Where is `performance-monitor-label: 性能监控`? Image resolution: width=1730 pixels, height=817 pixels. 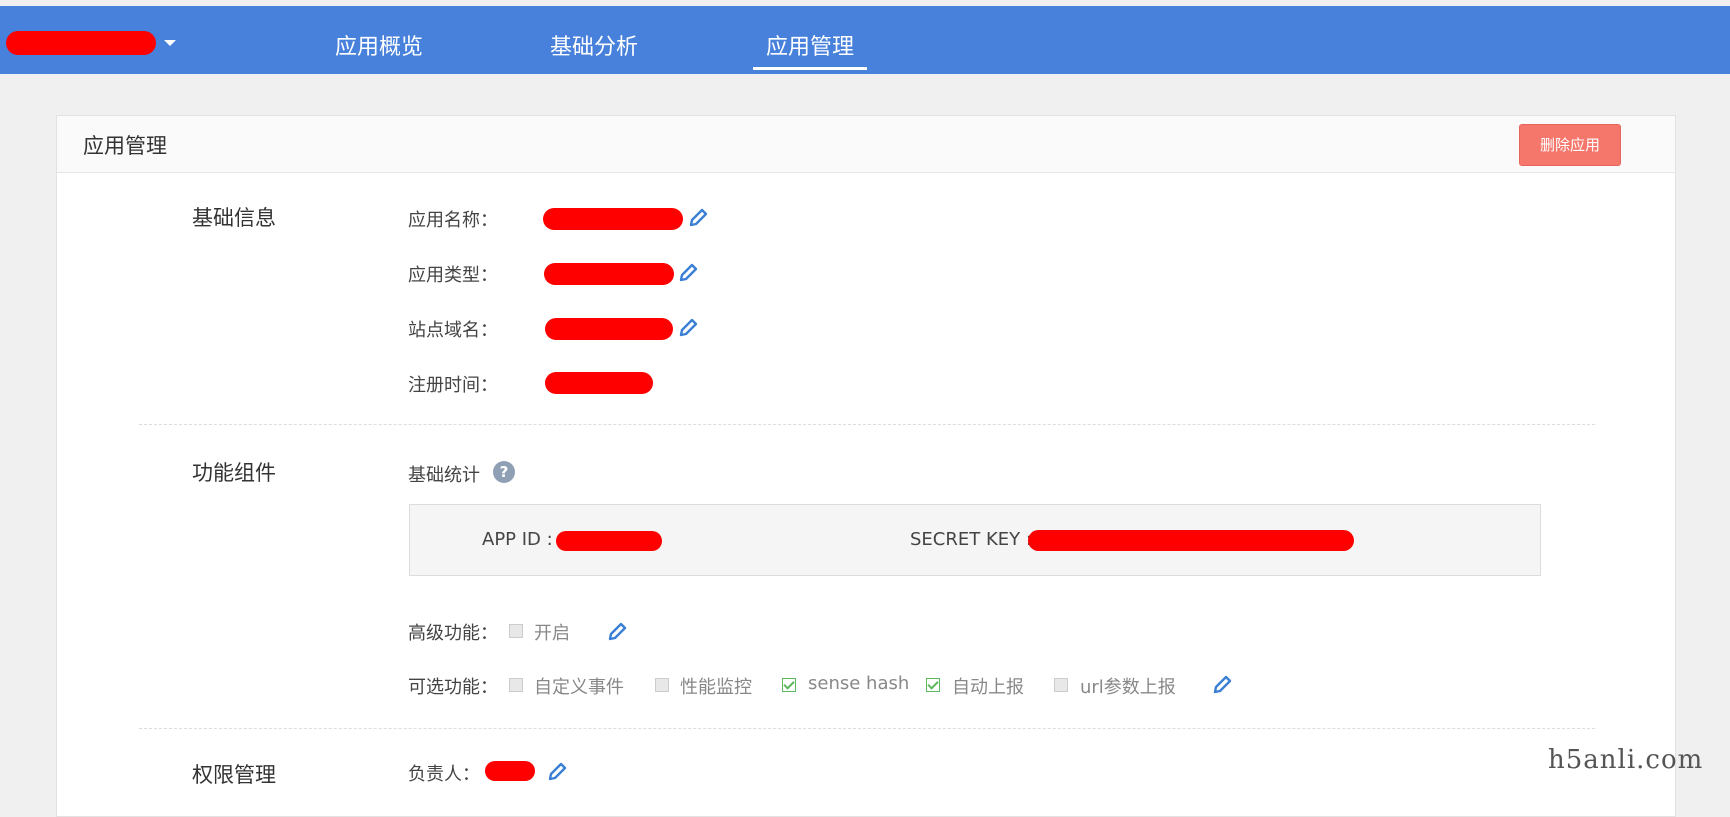 performance-monitor-label: 性能监控 is located at coordinates (716, 687).